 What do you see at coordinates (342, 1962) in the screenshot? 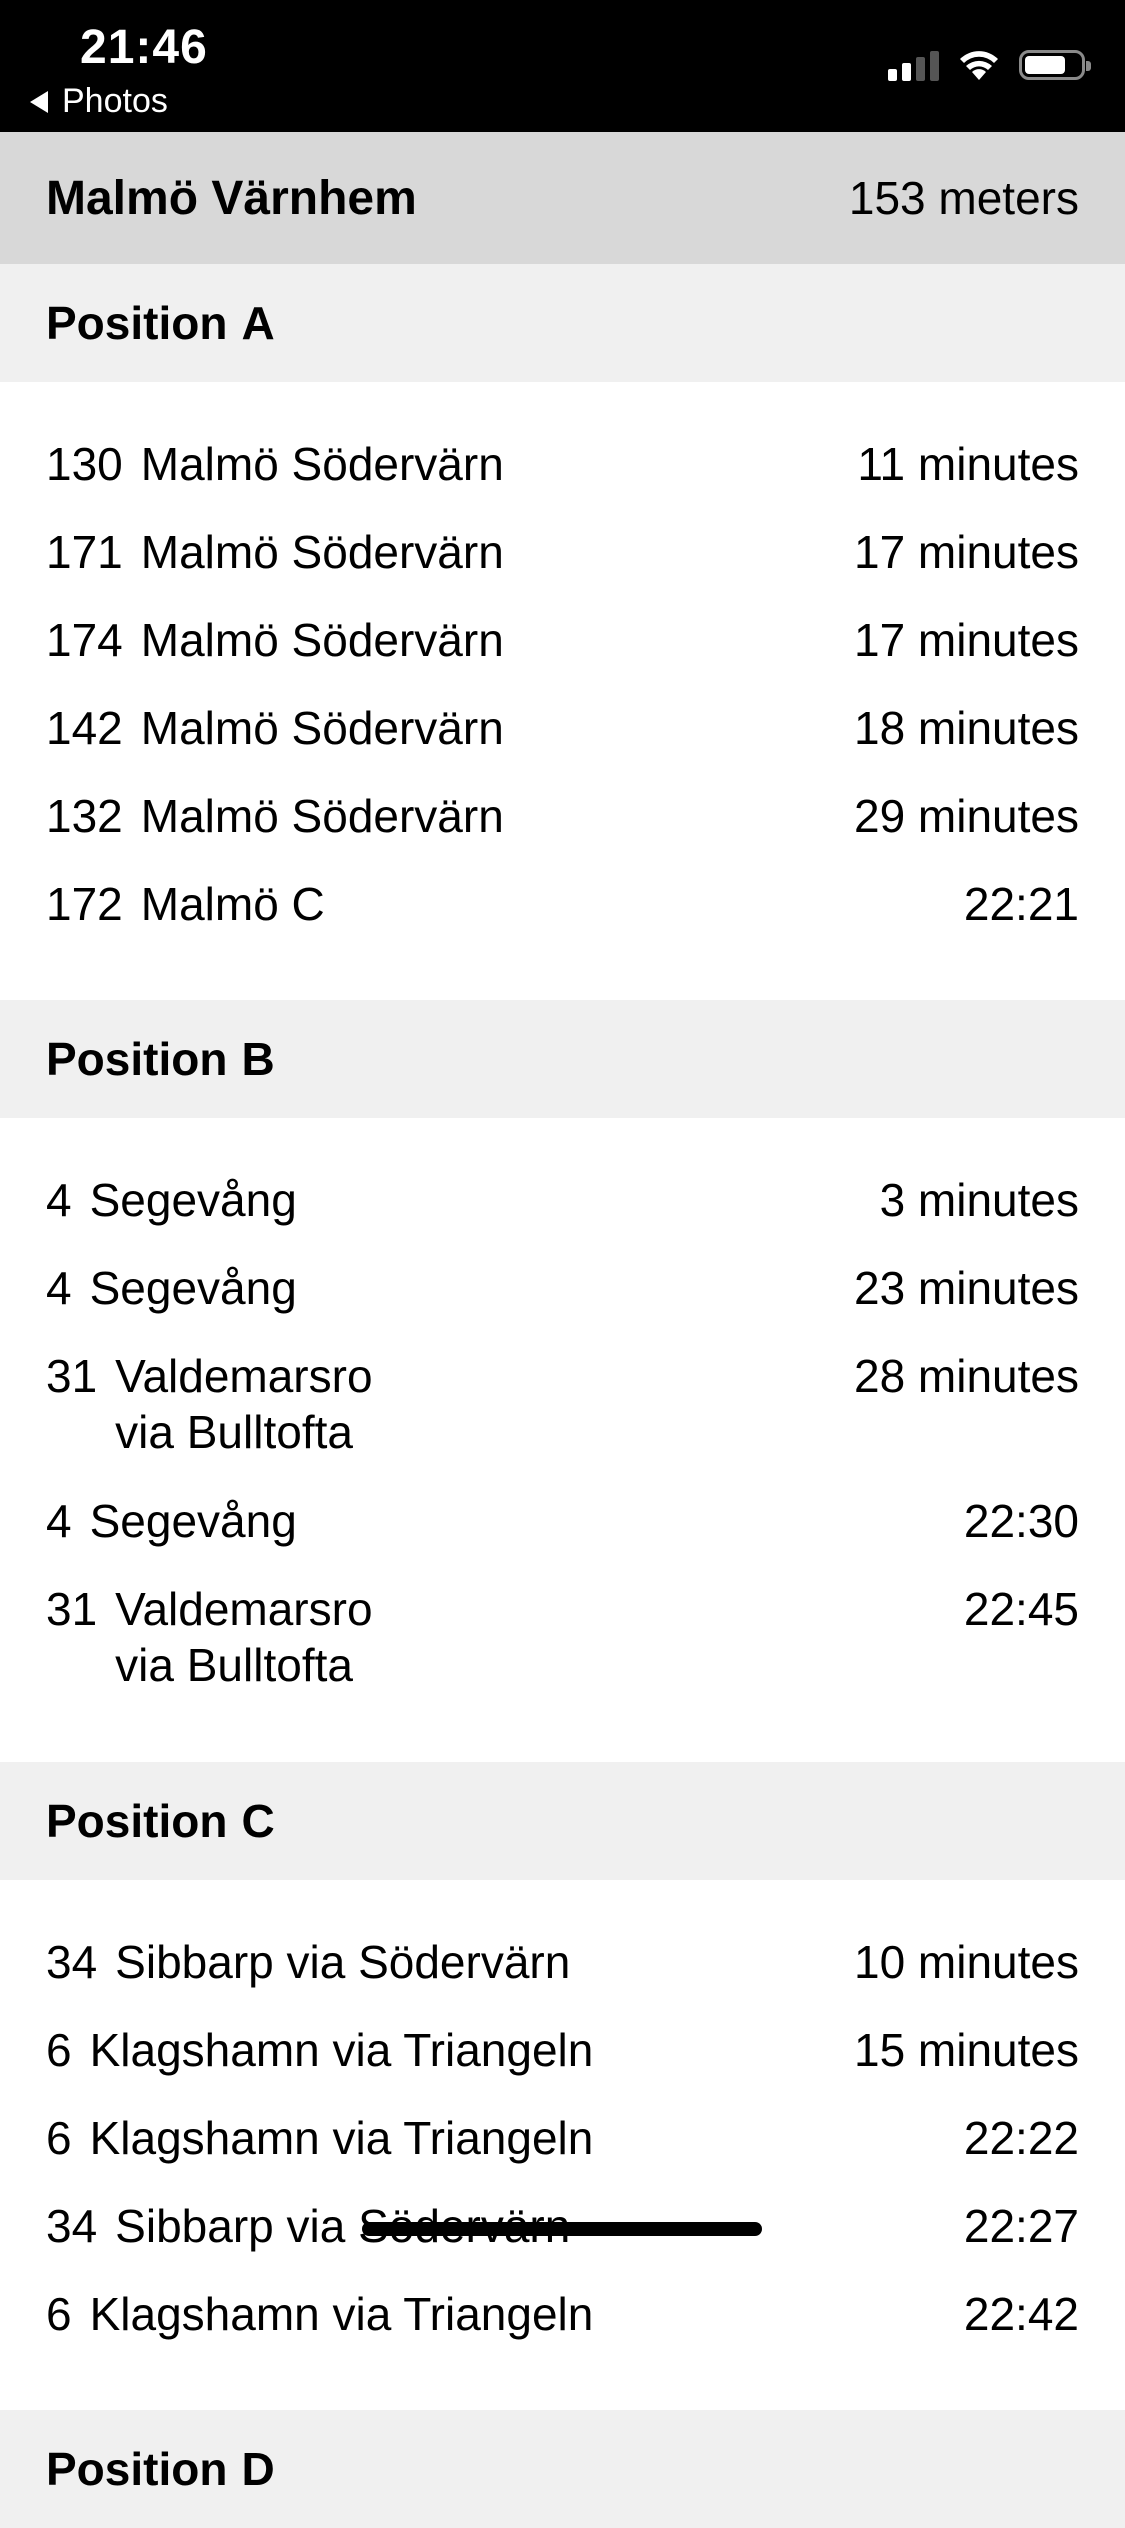
I see `destination: Sibbarp via Södervärn` at bounding box center [342, 1962].